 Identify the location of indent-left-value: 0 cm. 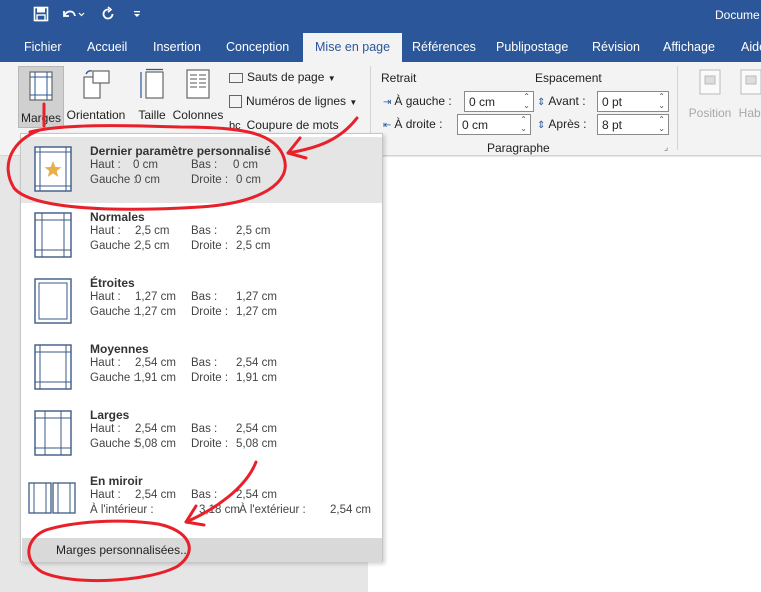
(482, 102).